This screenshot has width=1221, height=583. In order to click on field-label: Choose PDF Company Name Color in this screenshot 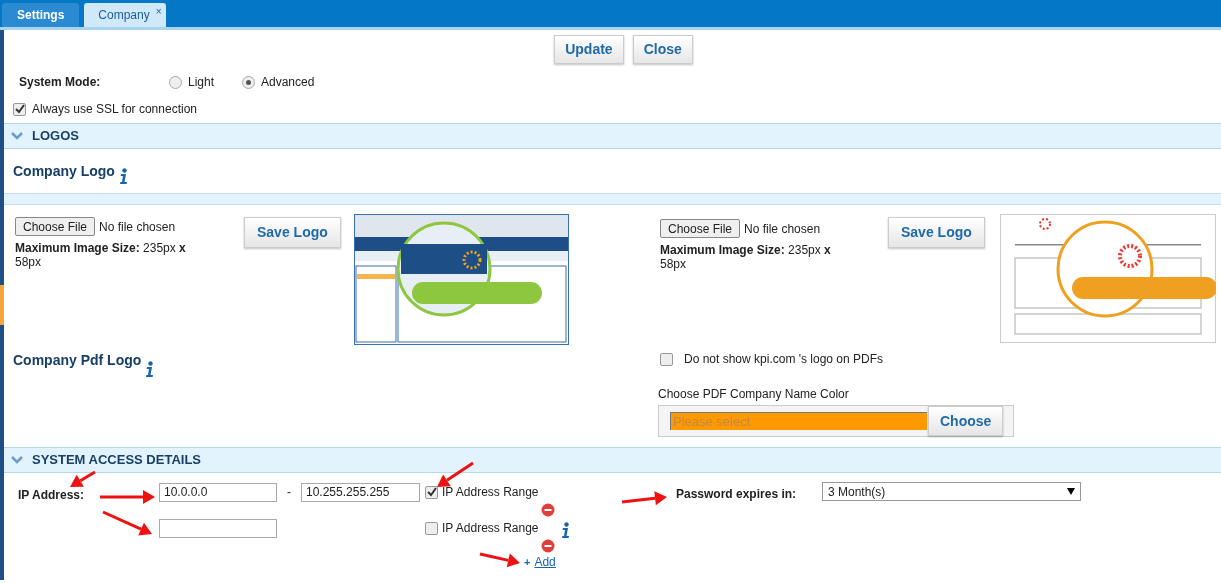, I will do `click(753, 394)`.